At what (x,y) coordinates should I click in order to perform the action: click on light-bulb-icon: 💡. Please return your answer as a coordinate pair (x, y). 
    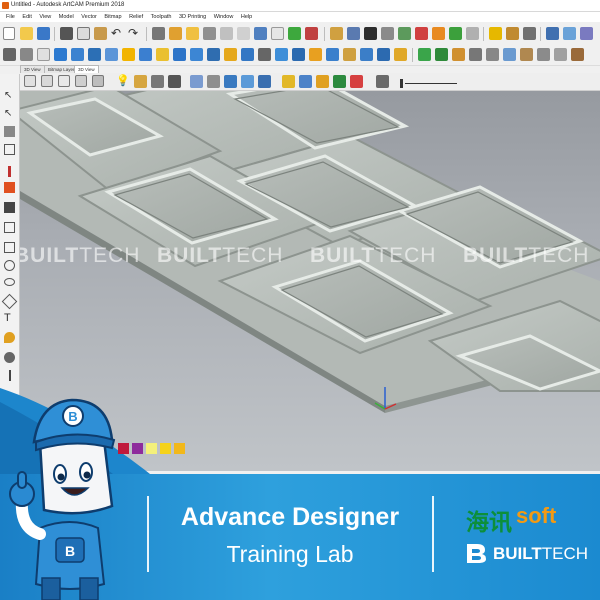
    Looking at the image, I should click on (123, 81).